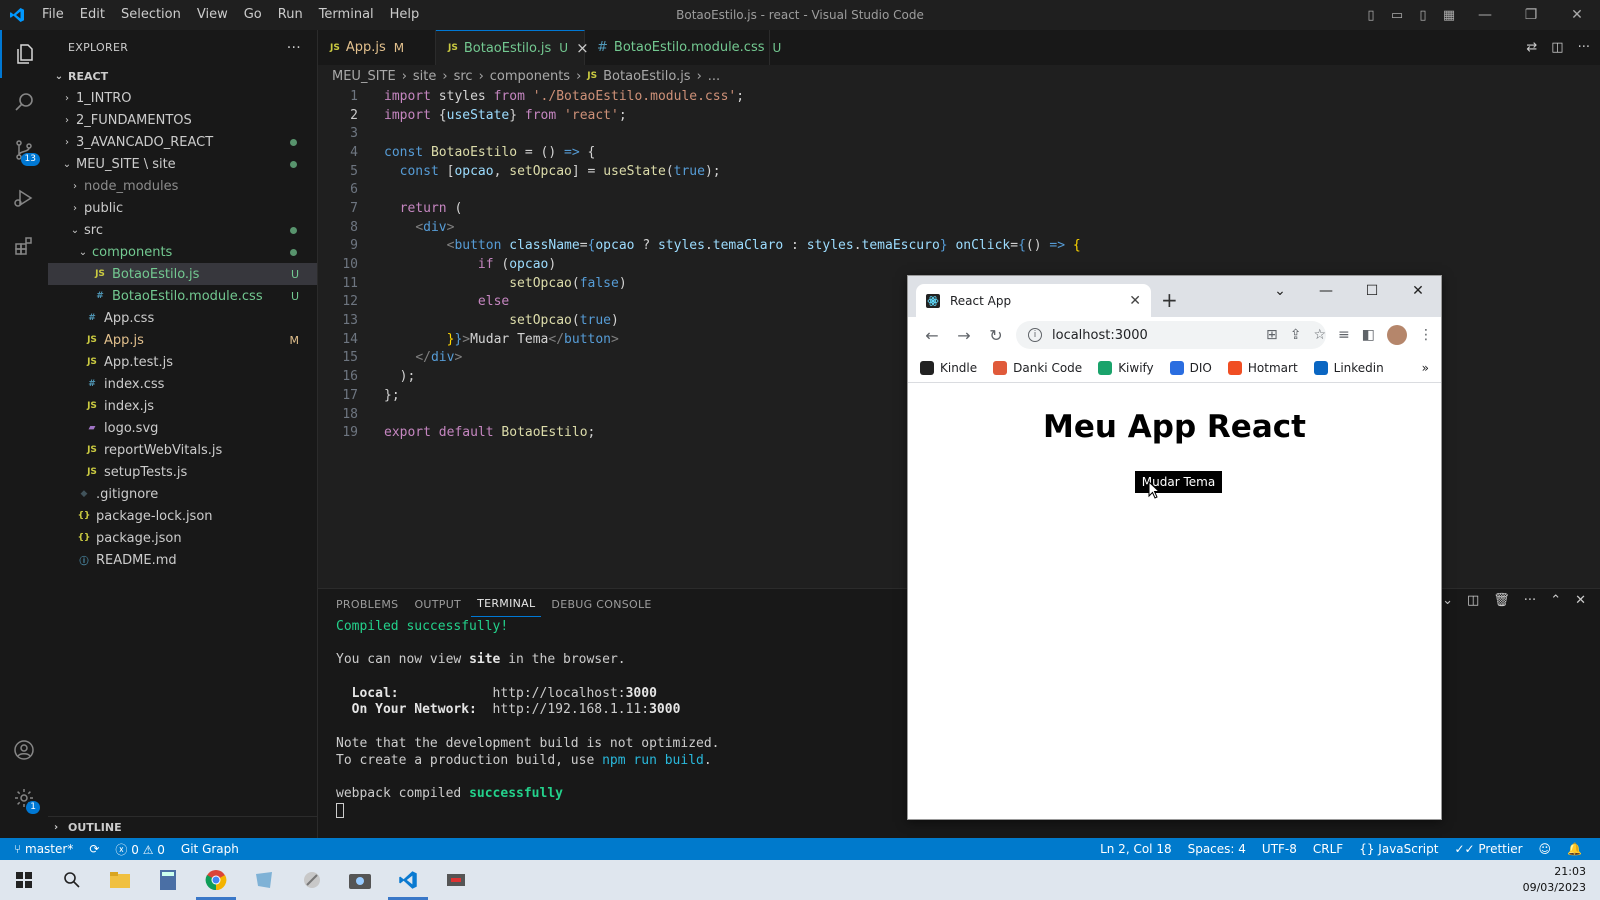 The image size is (1600, 900). Describe the element at coordinates (53, 15) in the screenshot. I see `menu-file: File` at that location.